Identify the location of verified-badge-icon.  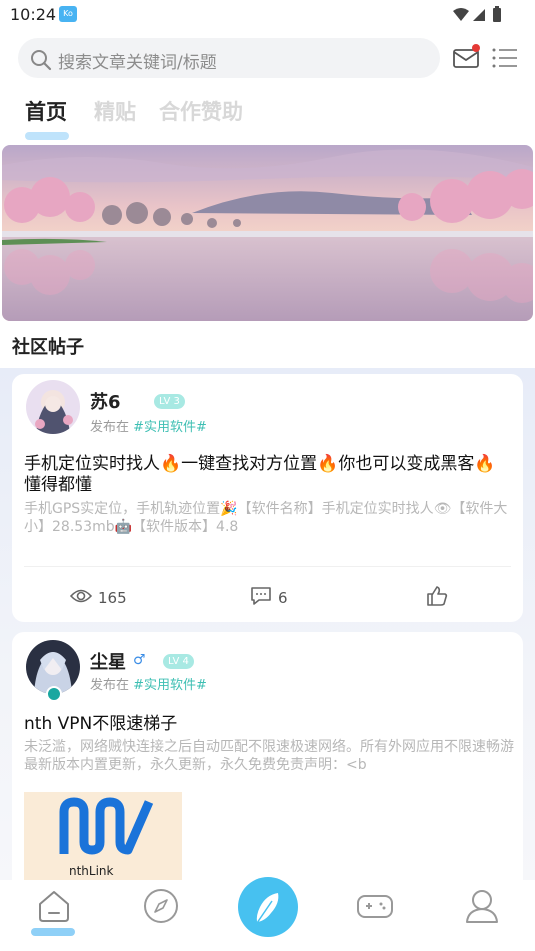
(54, 694).